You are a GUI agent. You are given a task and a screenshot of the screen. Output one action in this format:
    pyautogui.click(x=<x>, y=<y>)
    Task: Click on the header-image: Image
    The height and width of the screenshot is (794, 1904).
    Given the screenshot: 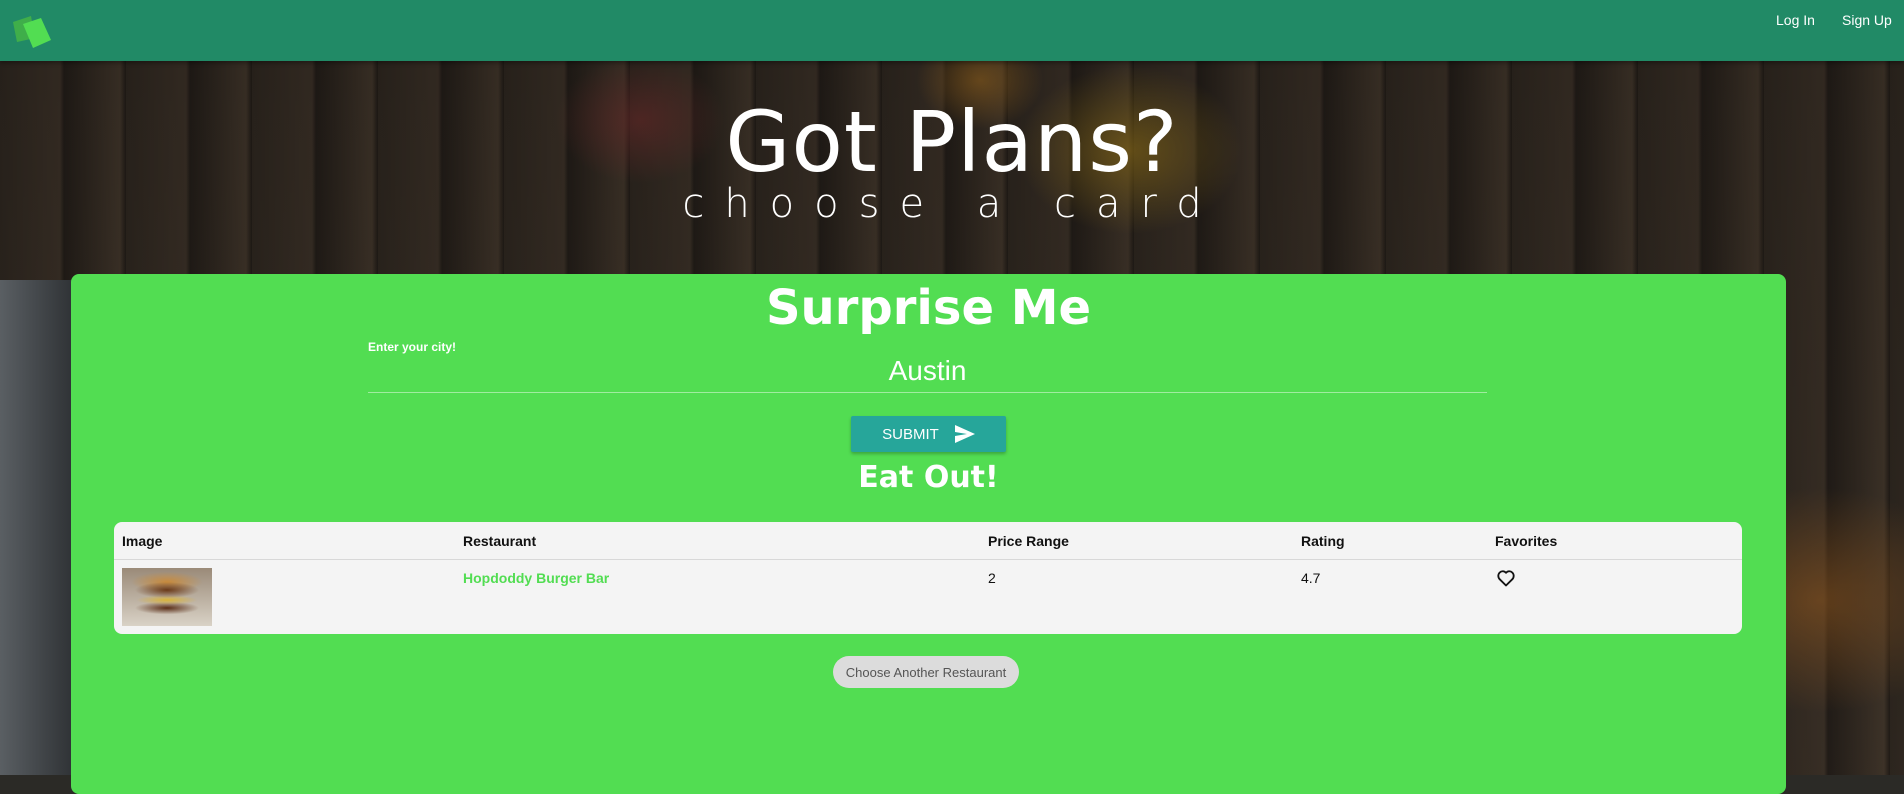 What is the action you would take?
    pyautogui.click(x=284, y=541)
    